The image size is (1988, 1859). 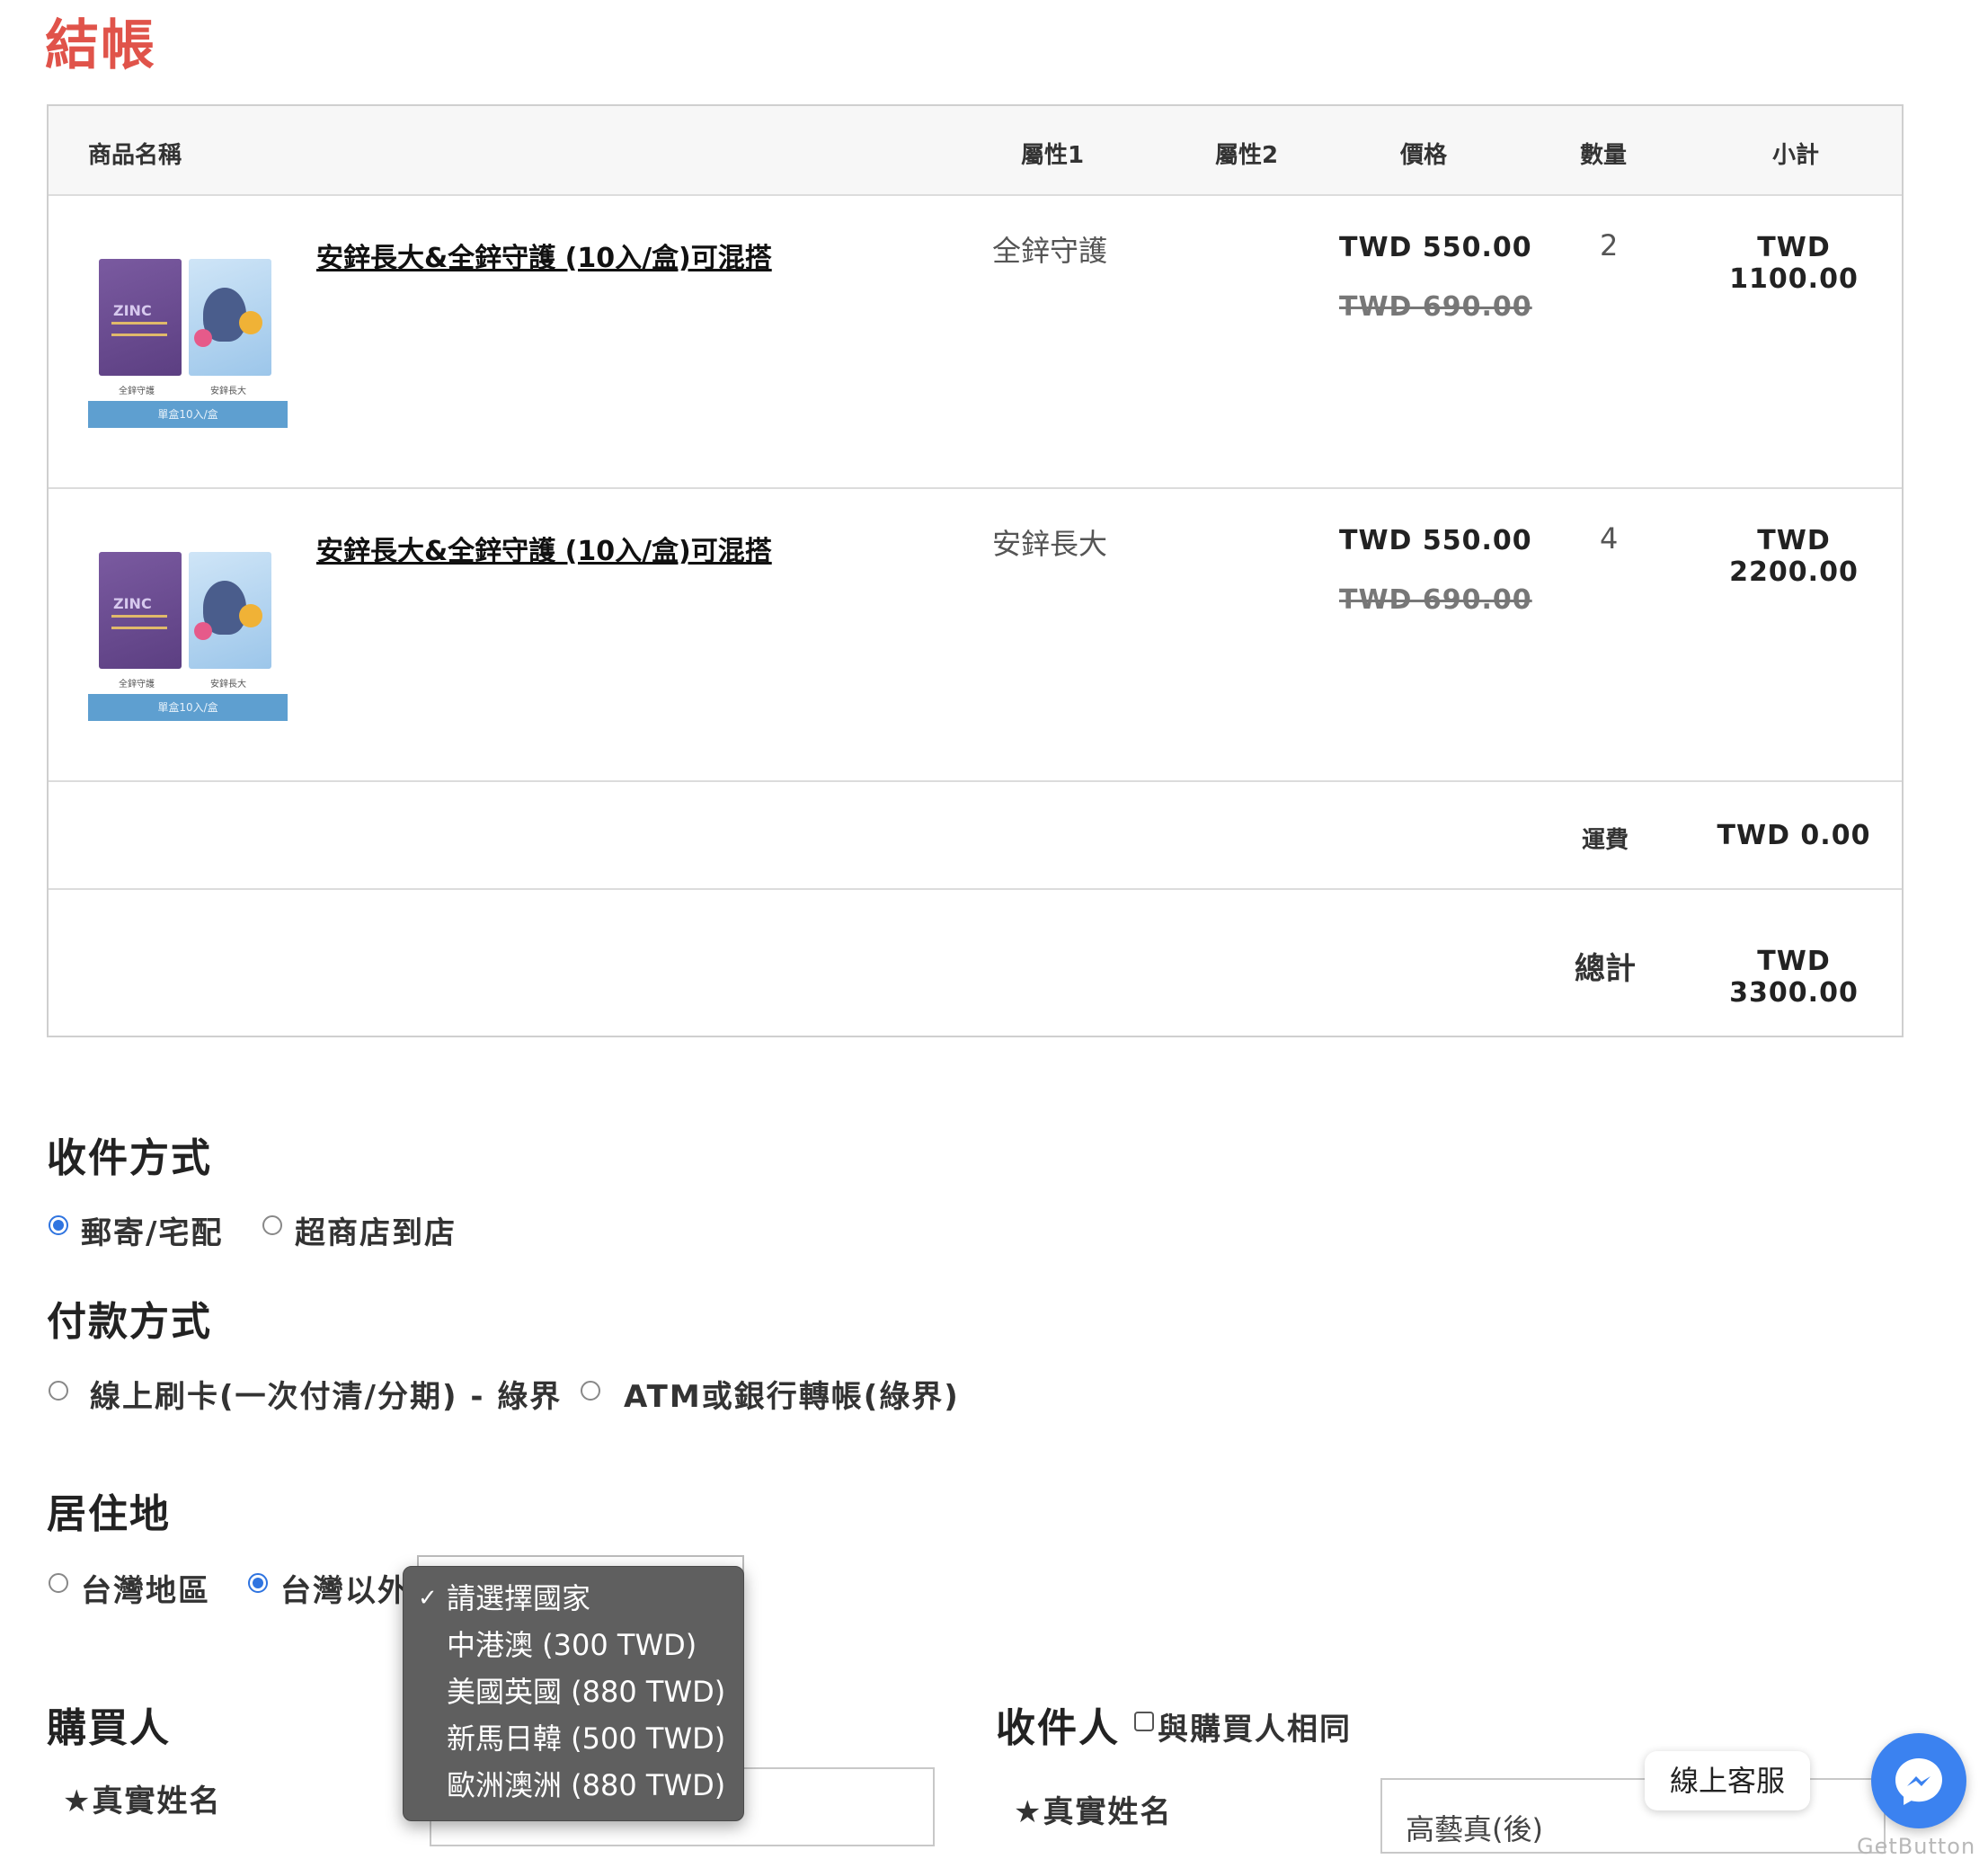 What do you see at coordinates (1794, 835) in the screenshot?
I see `shipping-value: TWD 0.00` at bounding box center [1794, 835].